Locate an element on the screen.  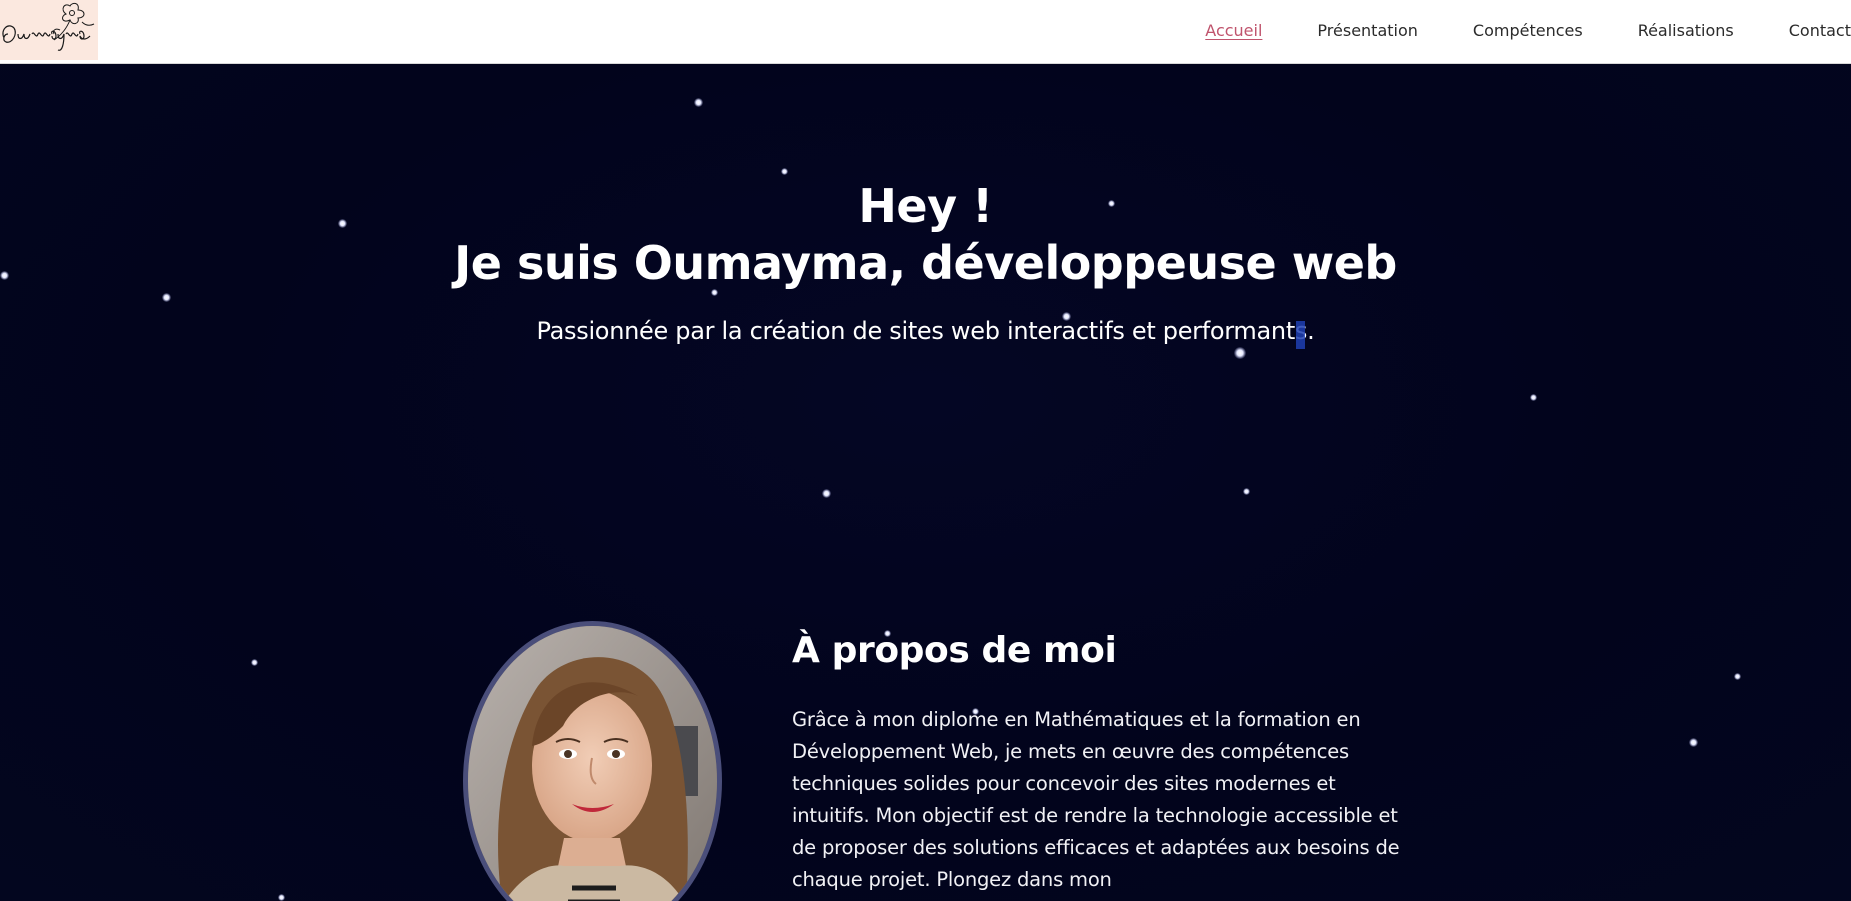
portrait-image-icon is located at coordinates (592, 763).